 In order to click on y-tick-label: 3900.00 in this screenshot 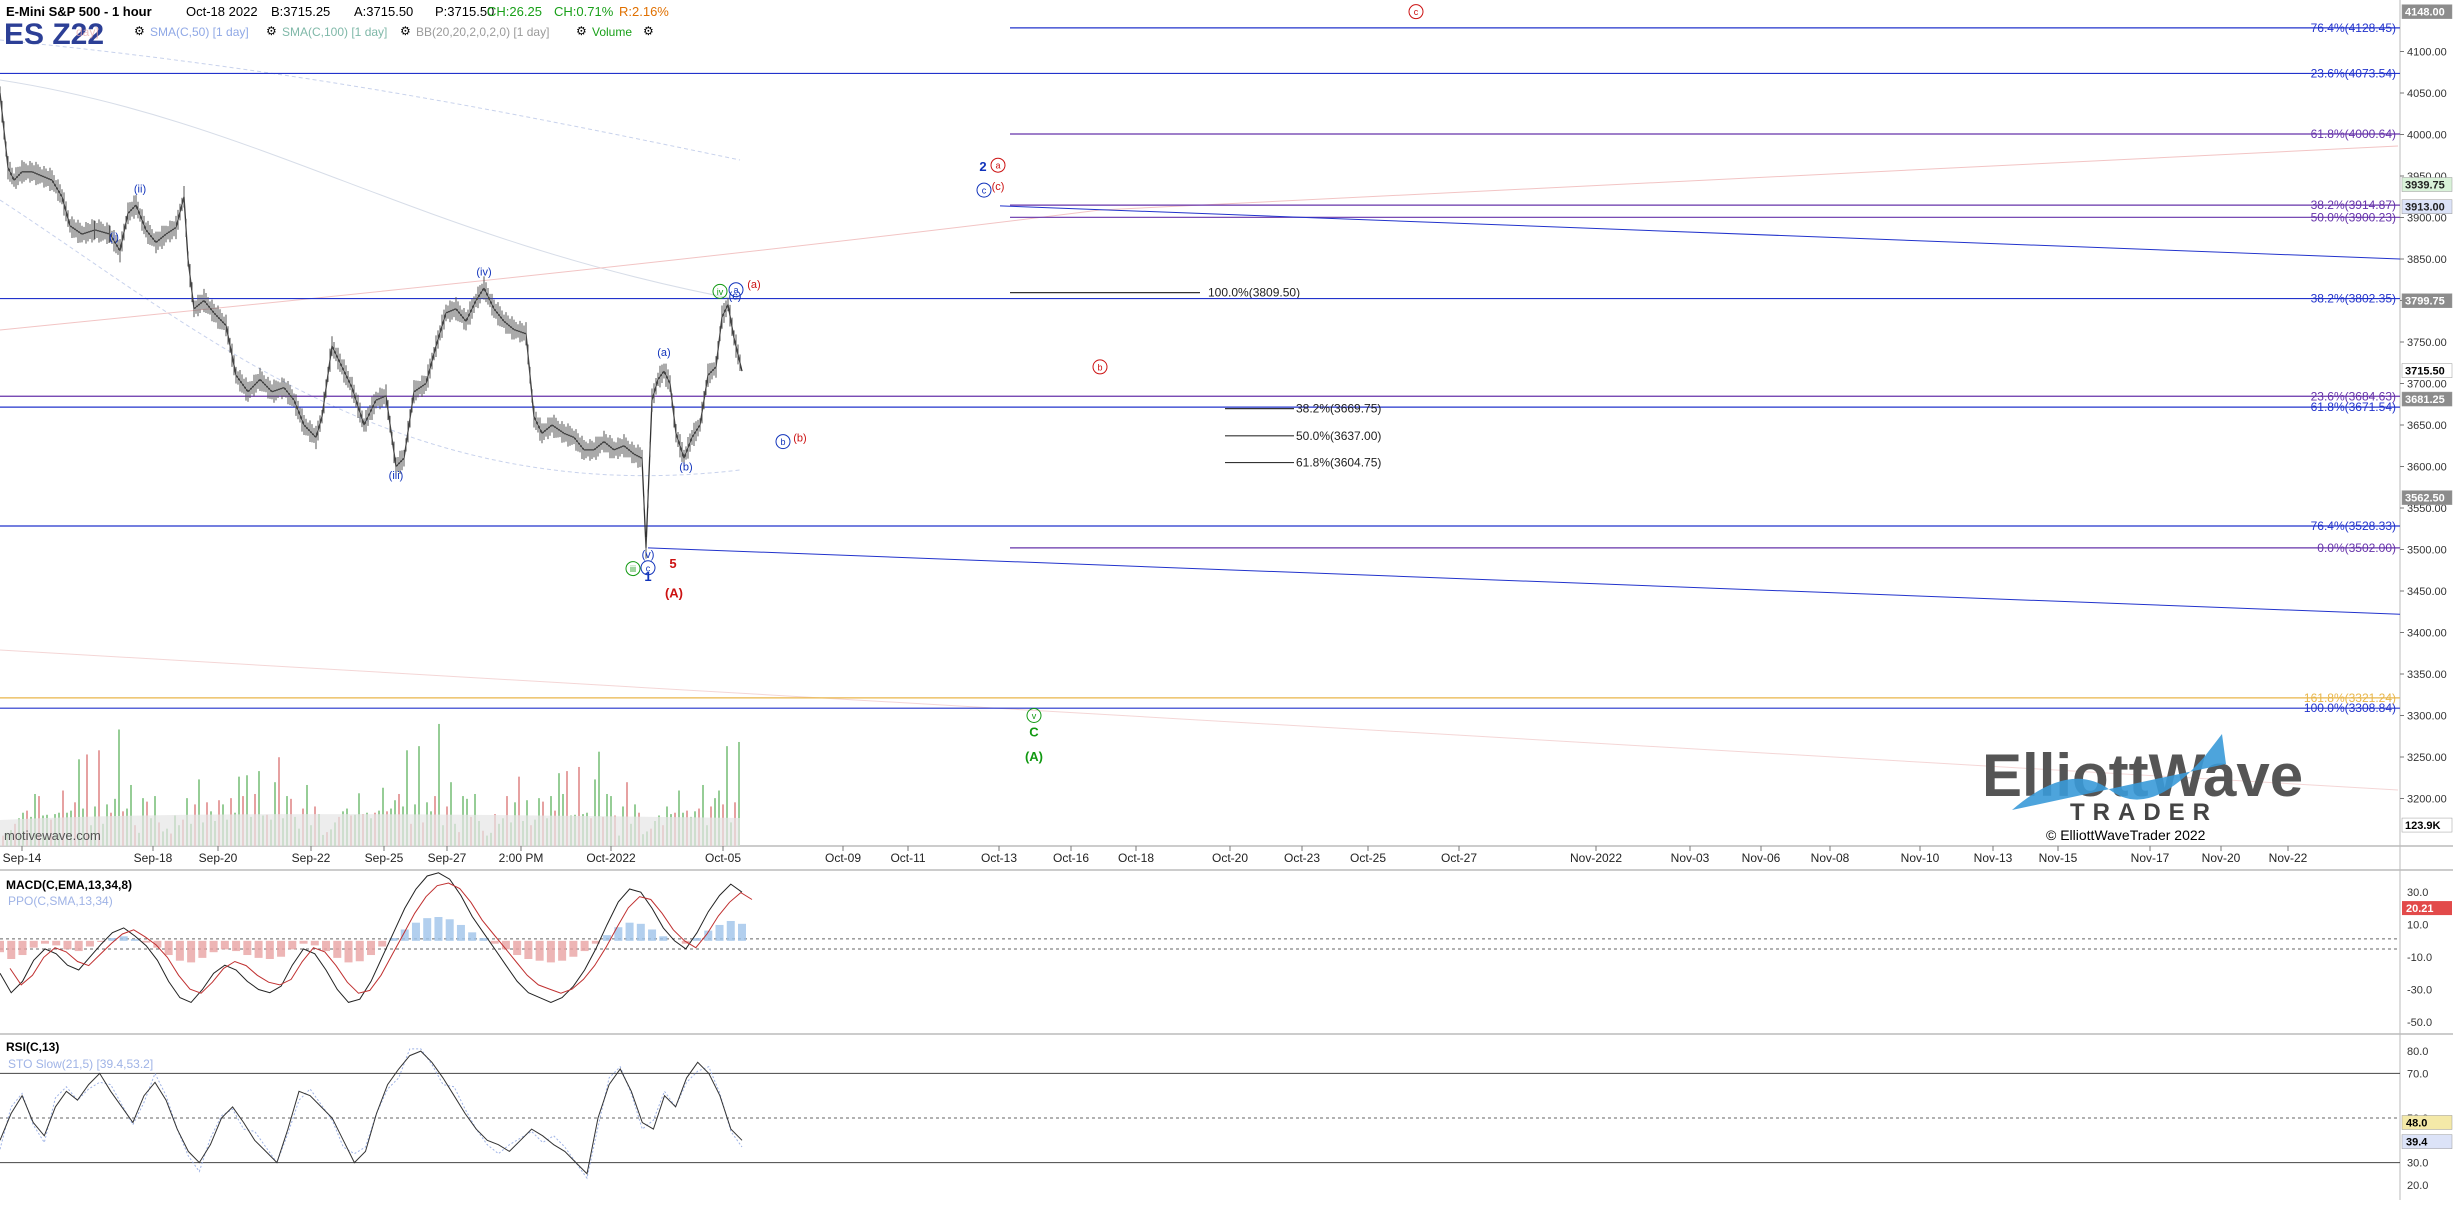, I will do `click(2427, 219)`.